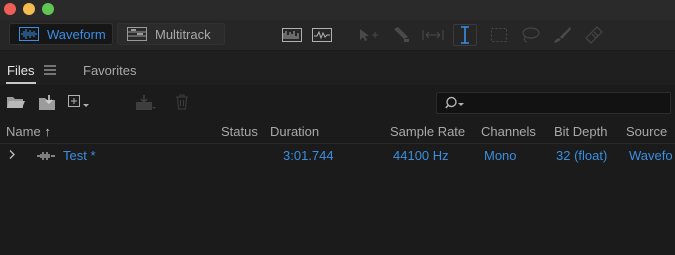 Image resolution: width=675 pixels, height=255 pixels. I want to click on waveform-mode-button: Waveform, so click(61, 34).